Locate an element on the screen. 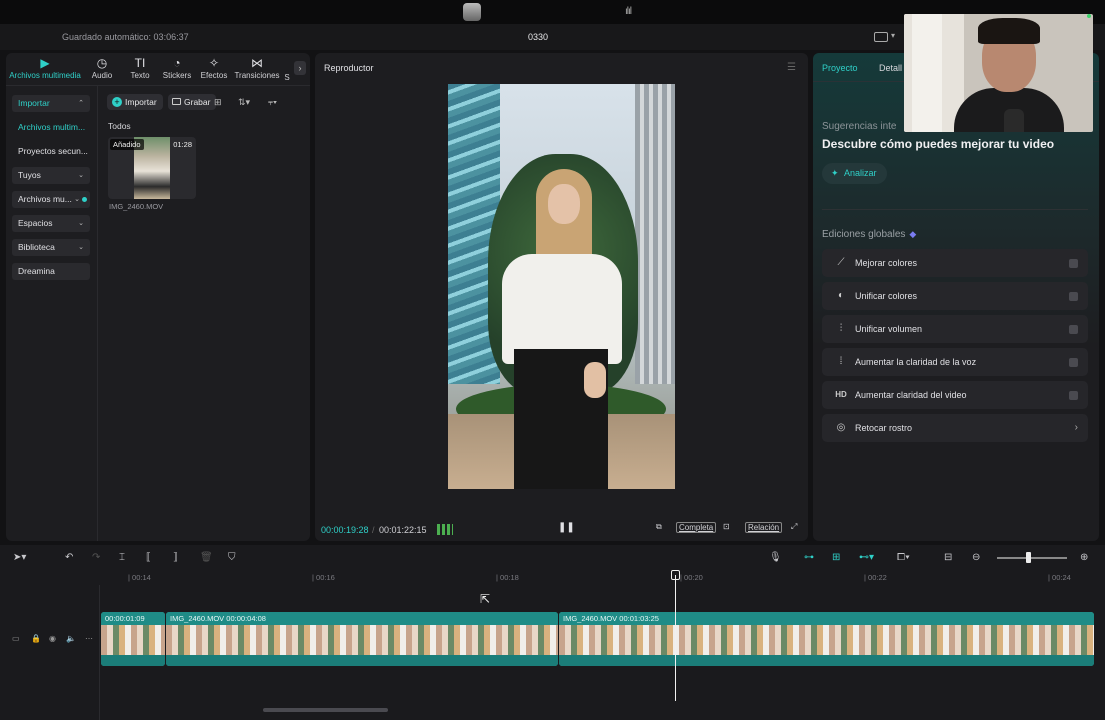 The width and height of the screenshot is (1105, 720). global-edit-voice-clarity: ⁞ Aumentar la claridad de la voz is located at coordinates (955, 362).